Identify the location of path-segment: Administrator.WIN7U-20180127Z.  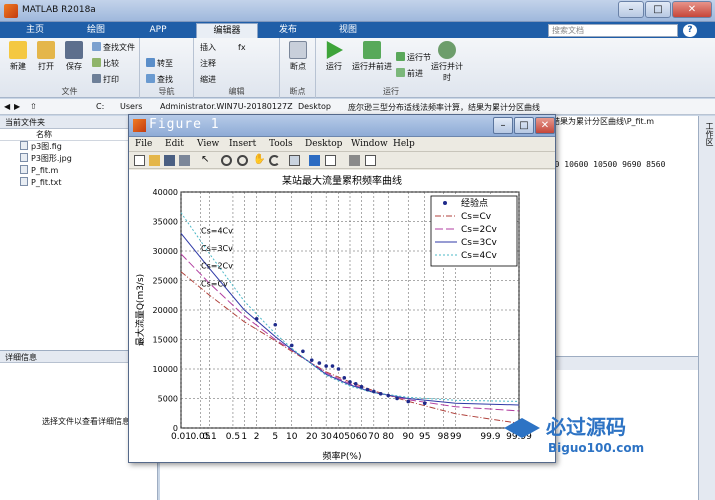
(226, 106).